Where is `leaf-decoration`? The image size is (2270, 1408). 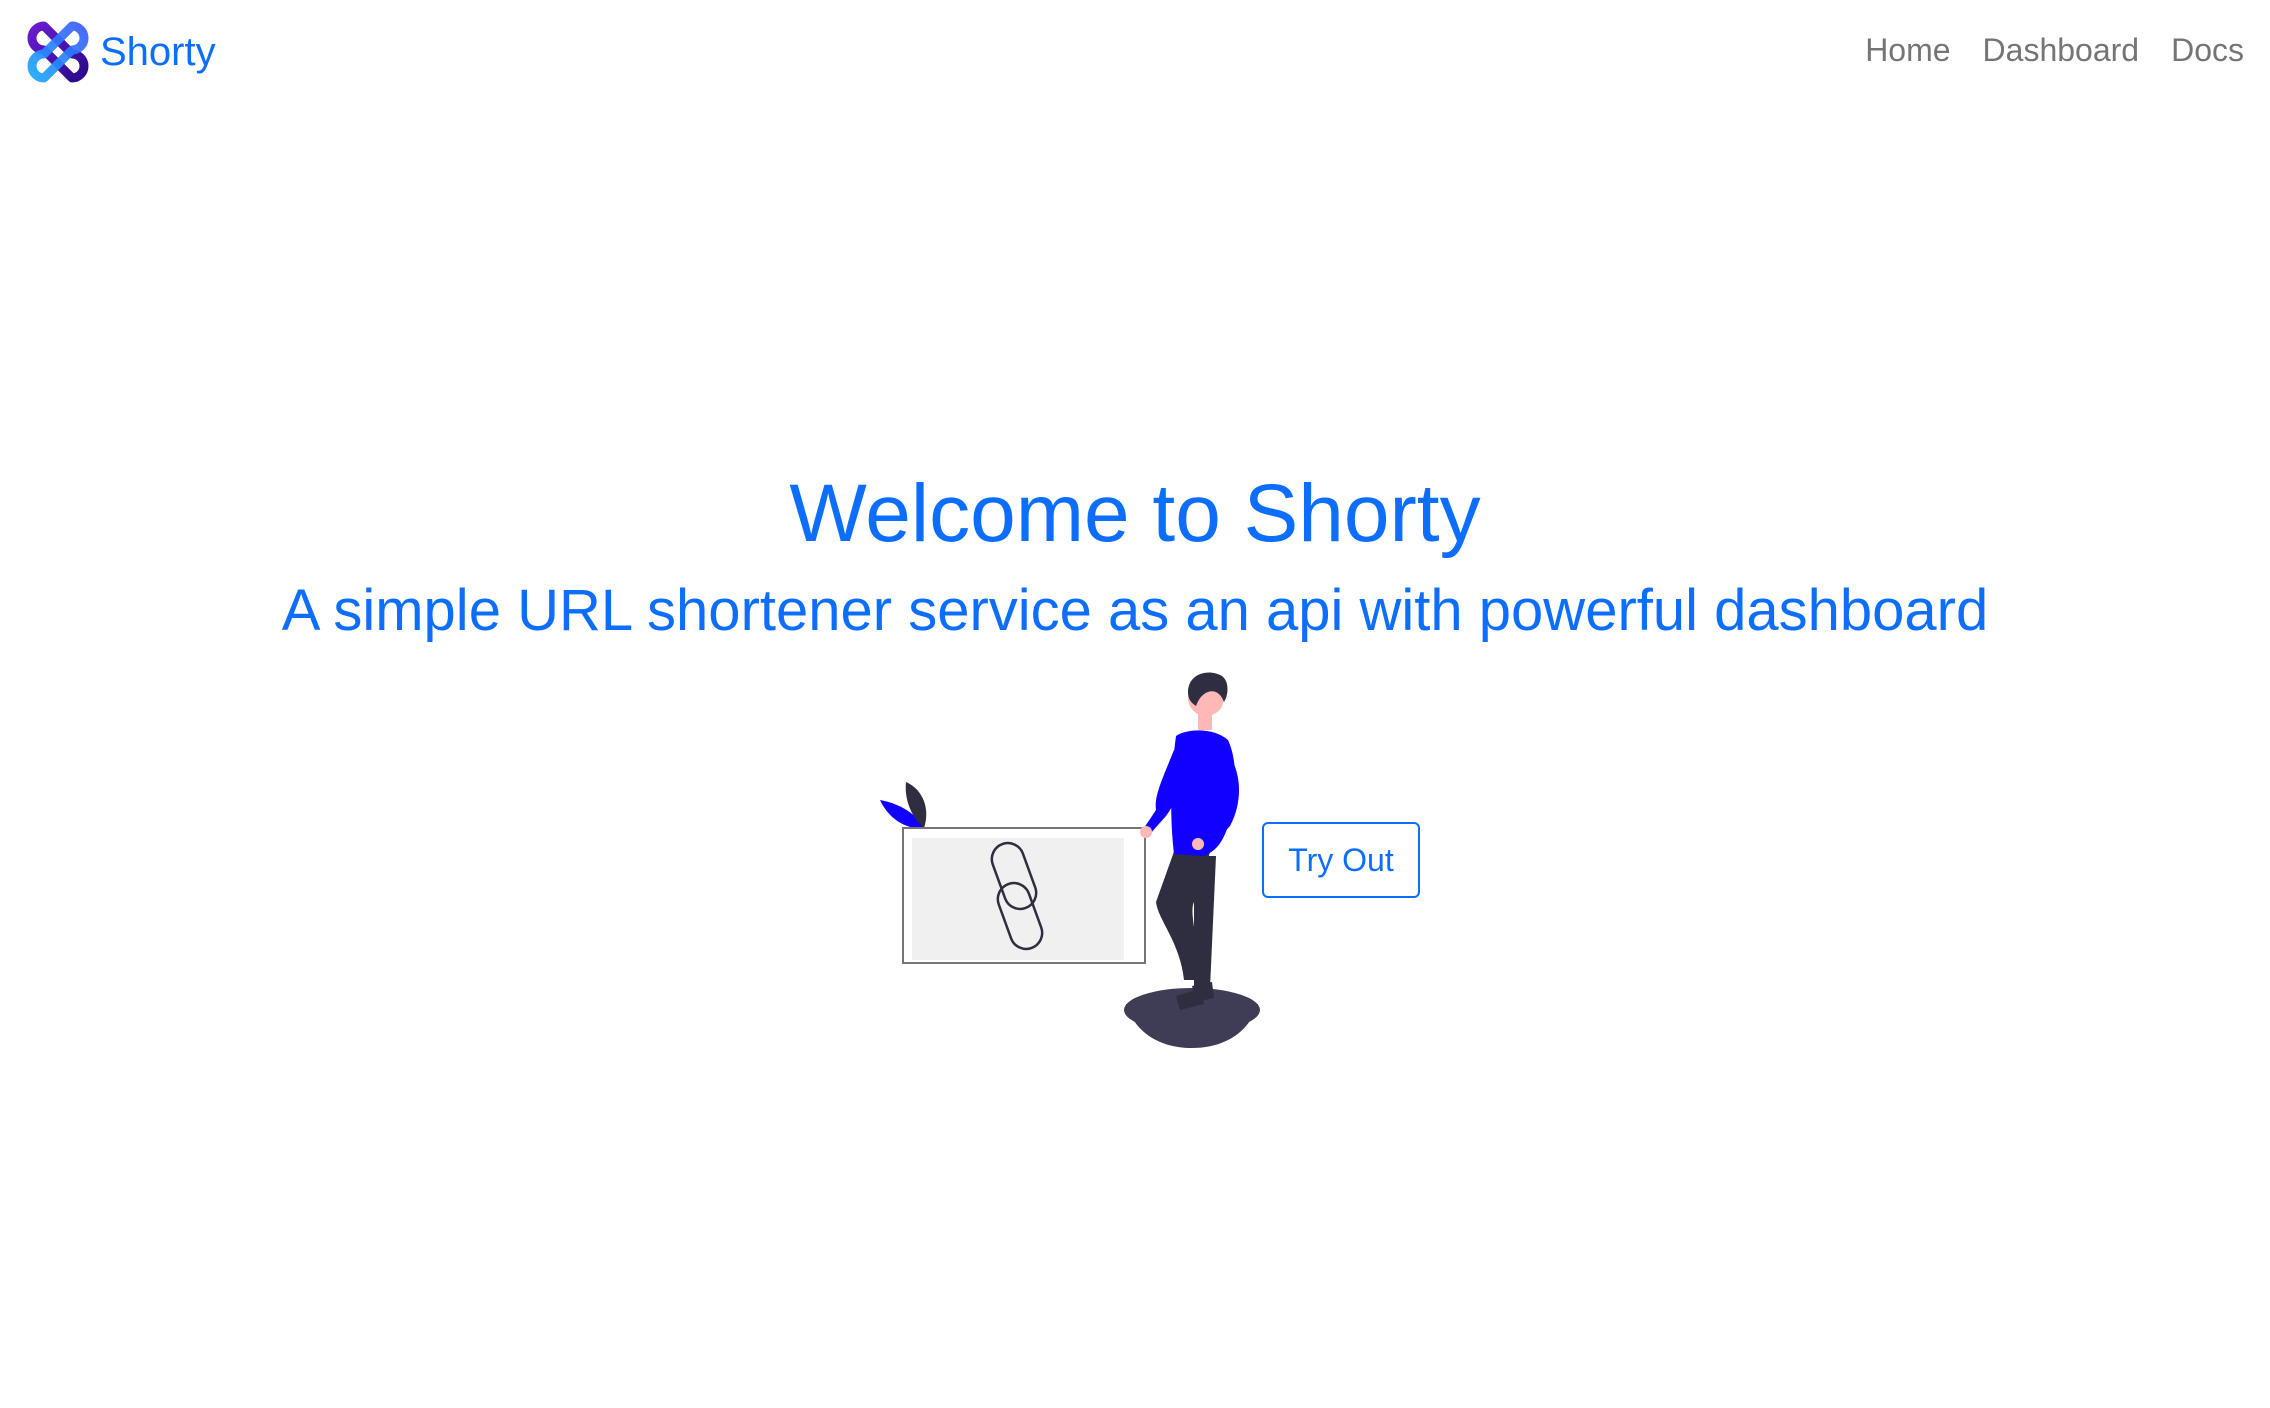 leaf-decoration is located at coordinates (903, 805).